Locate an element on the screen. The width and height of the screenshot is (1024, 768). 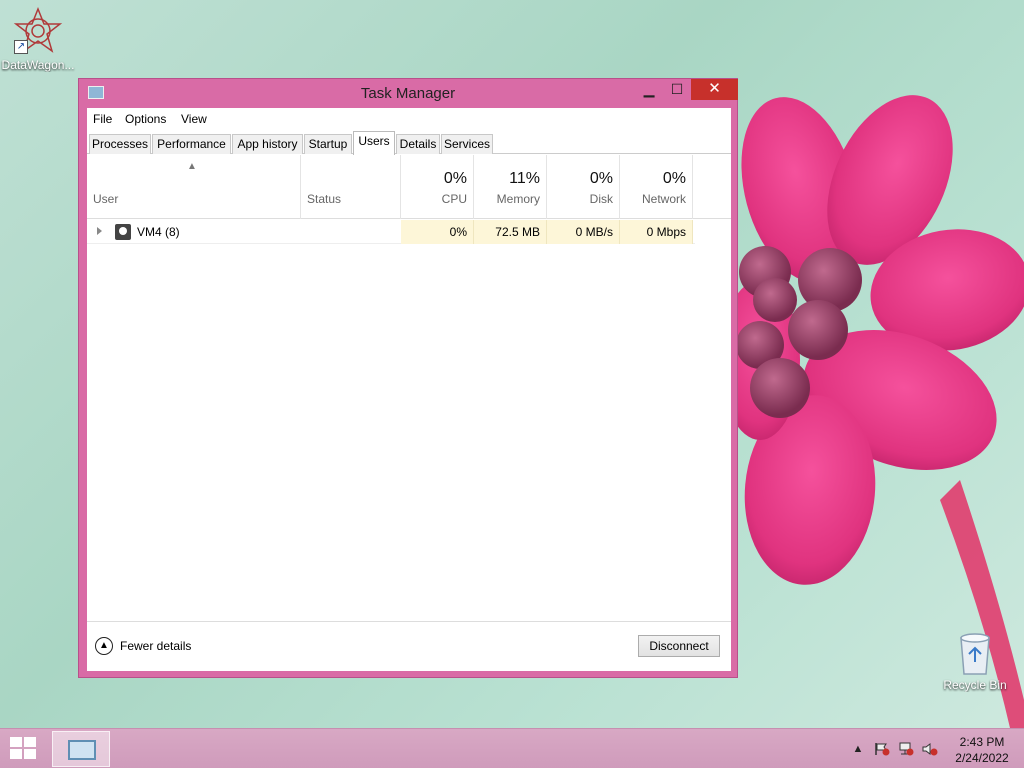
disconnect-button: Disconnect is located at coordinates (679, 646).